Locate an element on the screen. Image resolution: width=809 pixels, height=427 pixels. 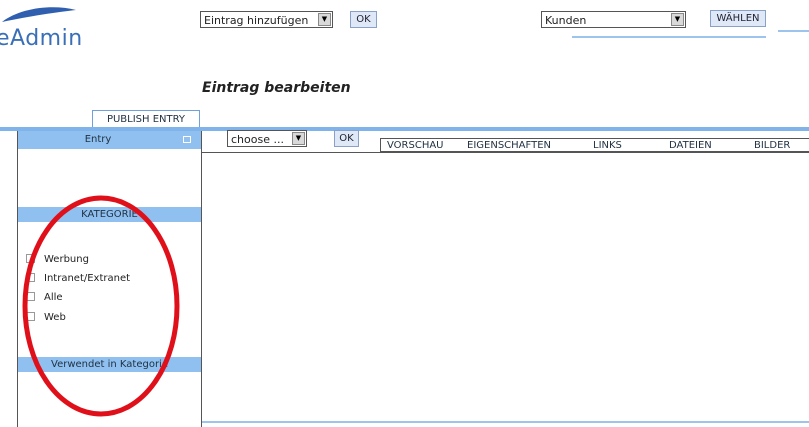
app-logo: eAdmin is located at coordinates (41, 38).